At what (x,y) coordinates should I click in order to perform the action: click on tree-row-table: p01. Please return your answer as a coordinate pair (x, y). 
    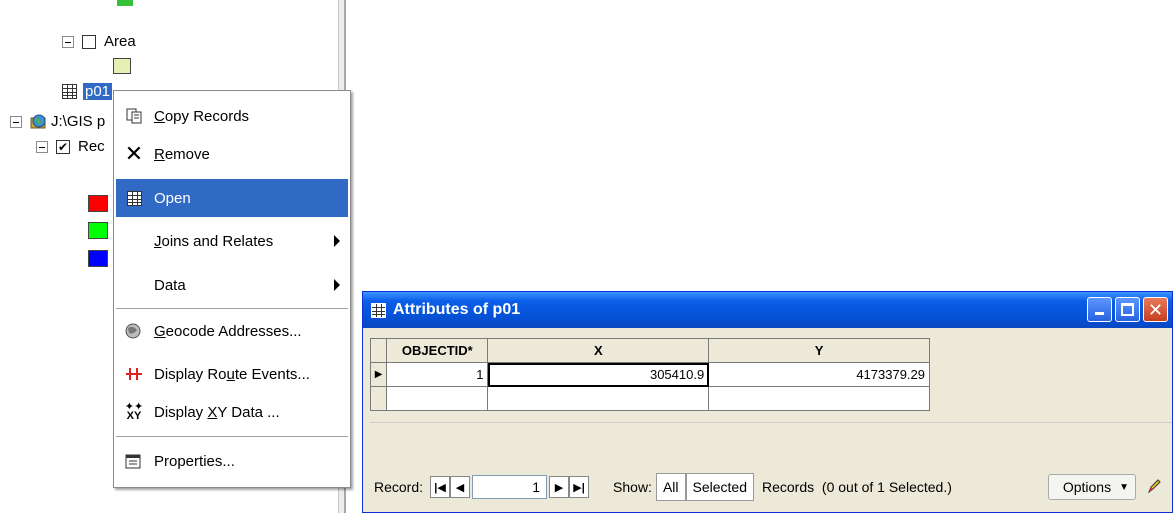
    Looking at the image, I should click on (87, 91).